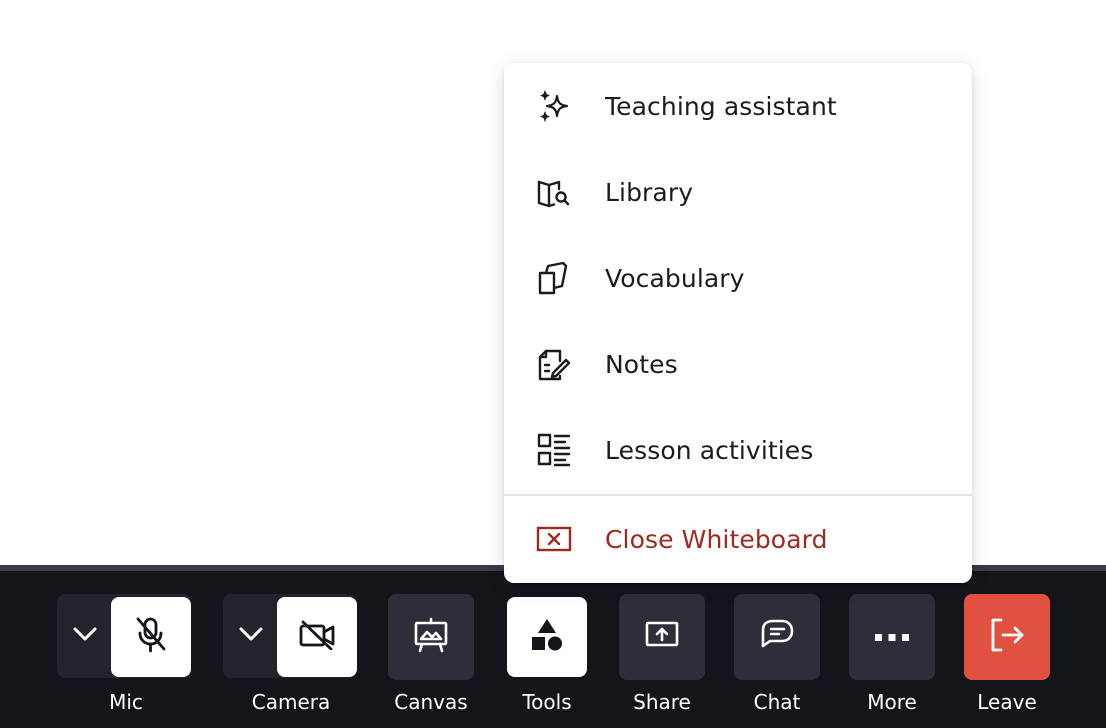 This screenshot has width=1106, height=728. Describe the element at coordinates (716, 539) in the screenshot. I see `menu-item-label: Close Whiteboard` at that location.